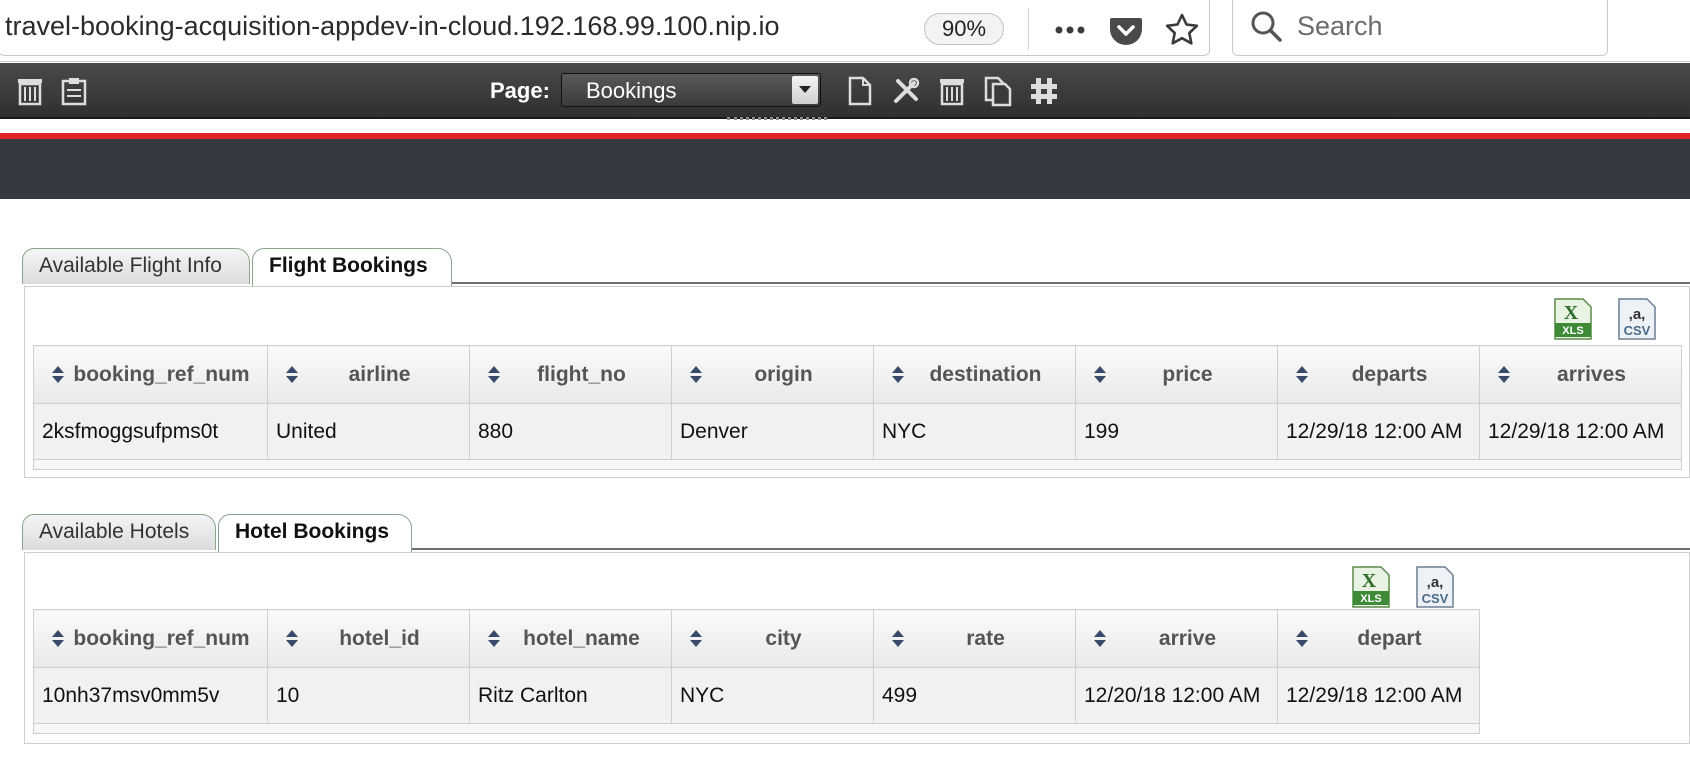  I want to click on cell-flight-no: 880, so click(570, 431).